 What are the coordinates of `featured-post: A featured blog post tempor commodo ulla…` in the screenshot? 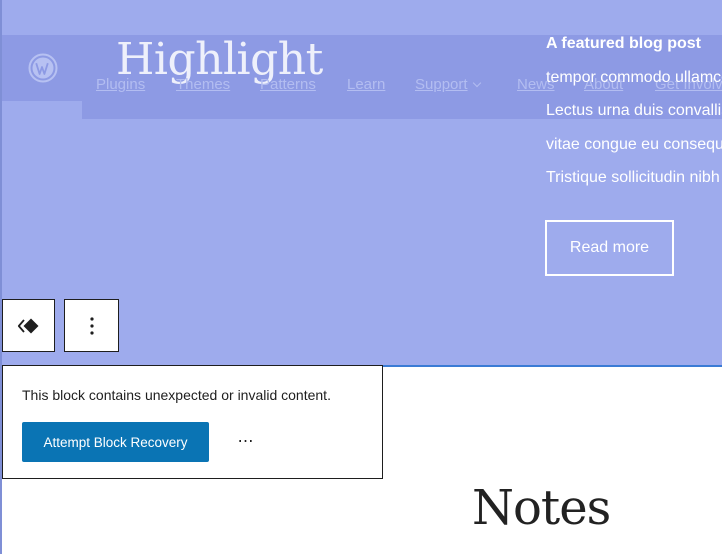 It's located at (634, 111).